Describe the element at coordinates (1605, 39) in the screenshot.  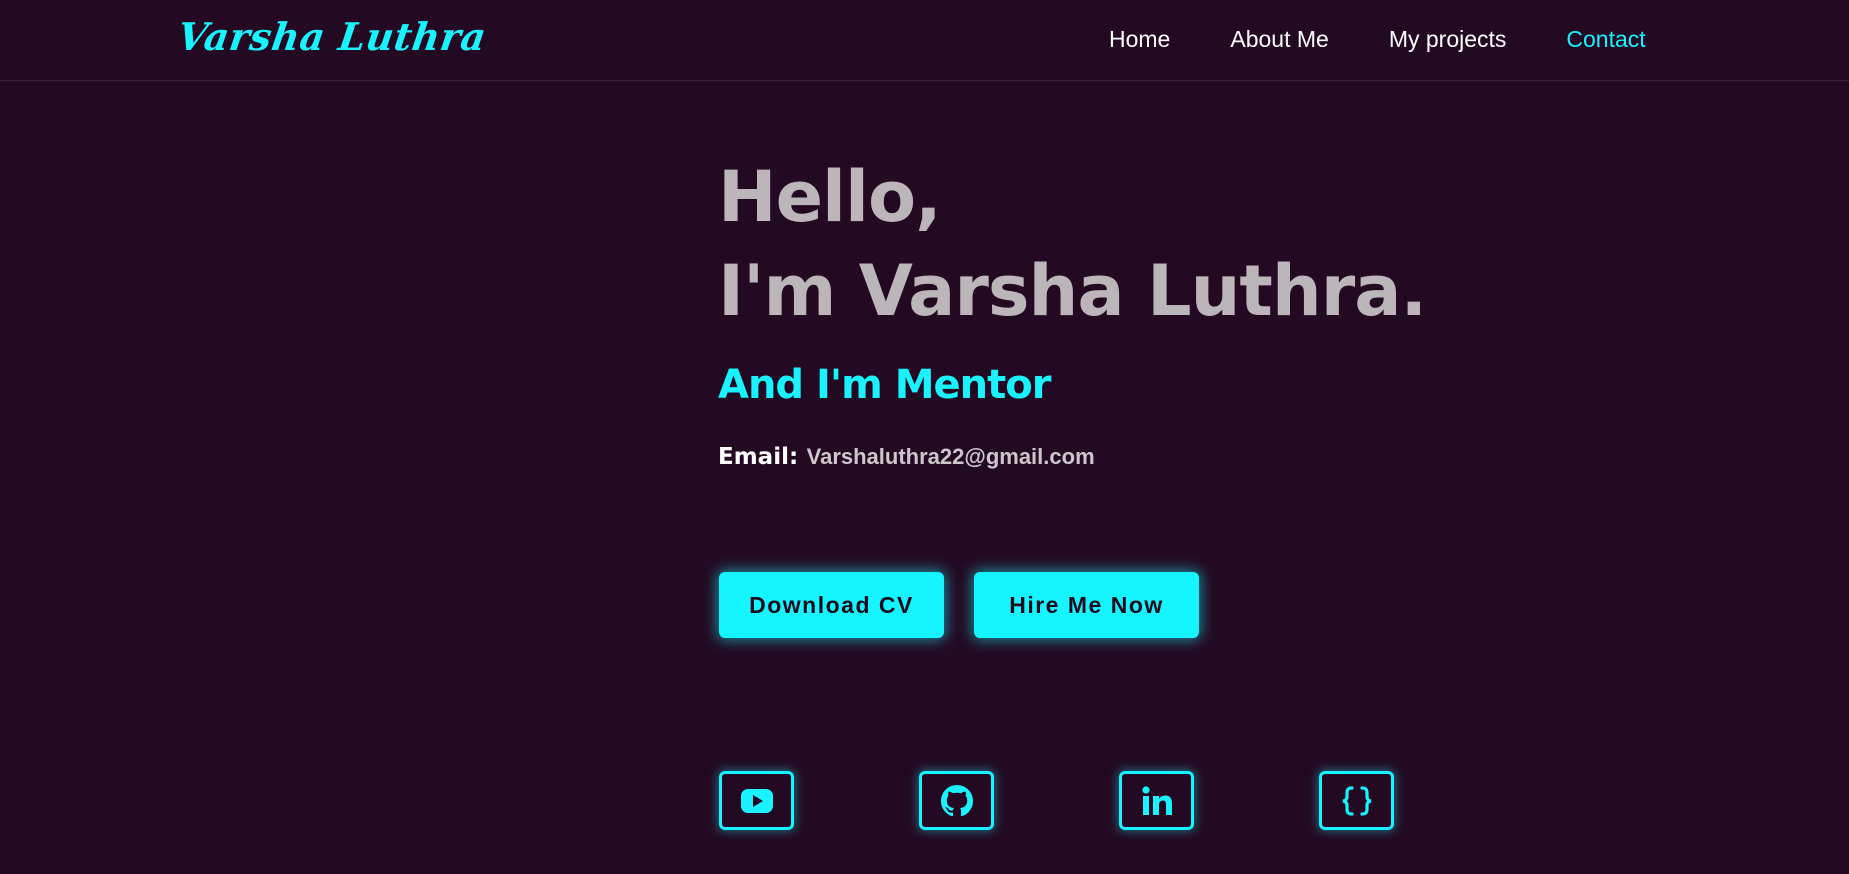
I see `nav-contact: Contact` at that location.